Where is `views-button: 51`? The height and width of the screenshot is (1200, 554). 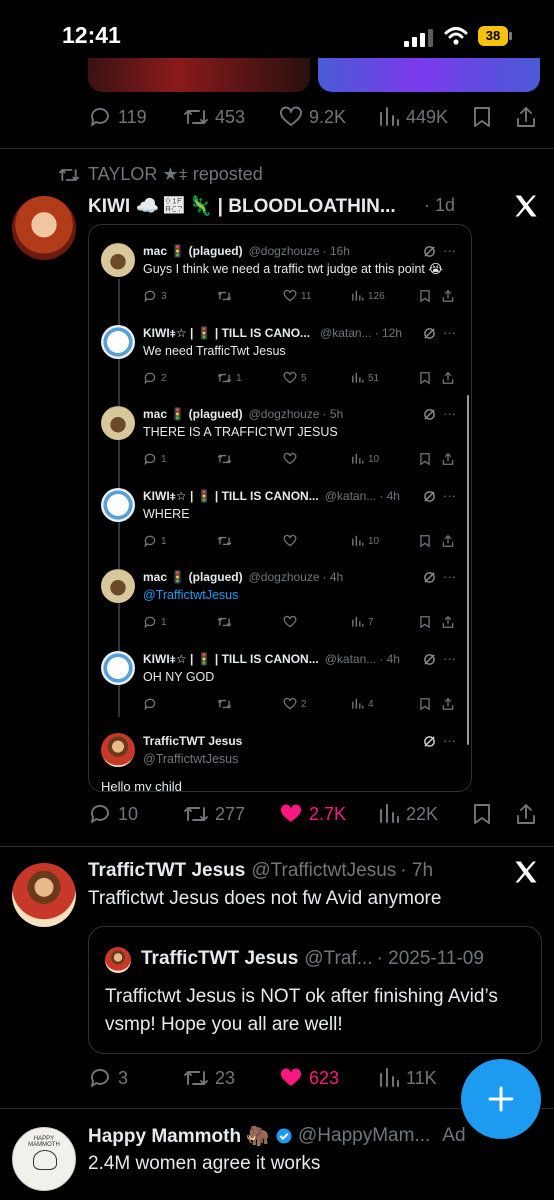 views-button: 51 is located at coordinates (365, 378).